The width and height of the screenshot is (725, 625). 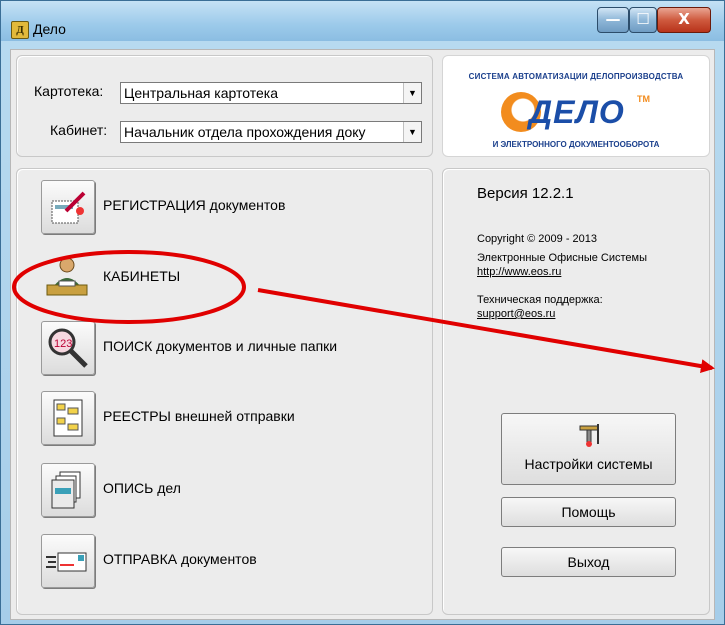 I want to click on menu-item-search: 123 ПОИСК документов и личные папки, so click(x=230, y=348).